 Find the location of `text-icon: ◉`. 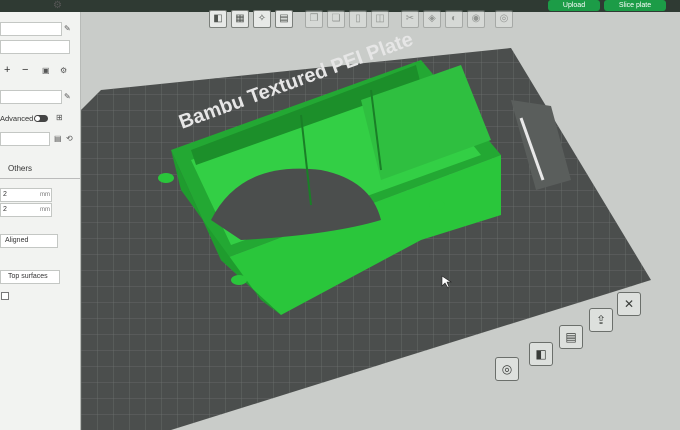

text-icon: ◉ is located at coordinates (476, 19).